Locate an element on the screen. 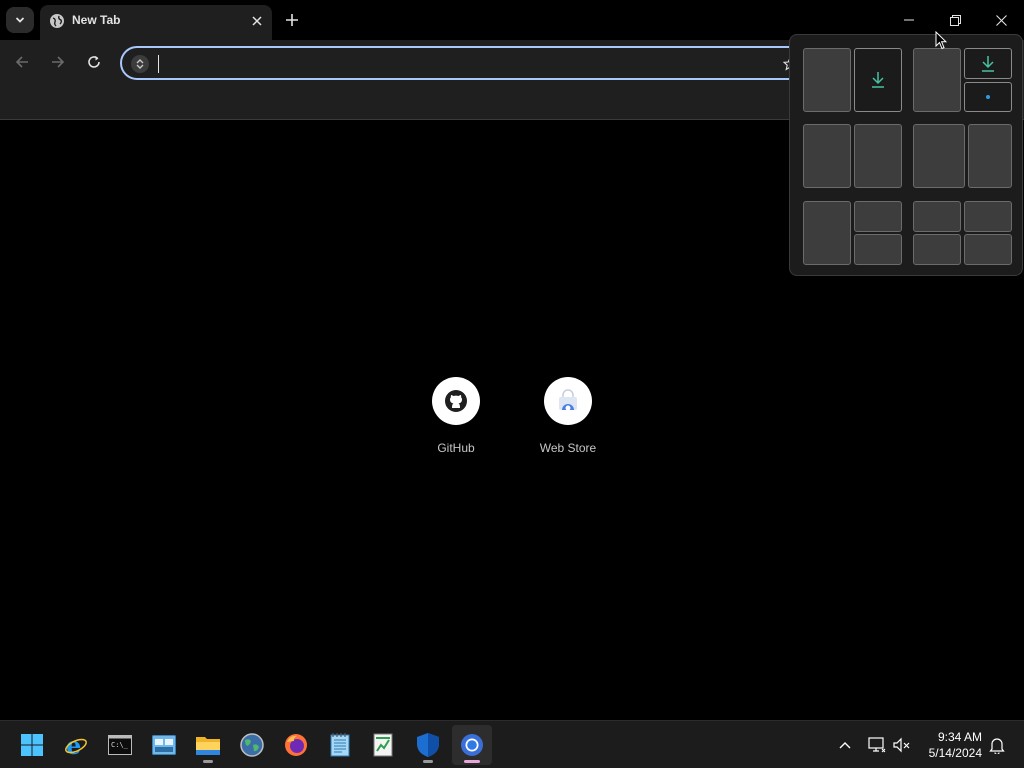  shortcut-github: GitHub is located at coordinates (456, 416).